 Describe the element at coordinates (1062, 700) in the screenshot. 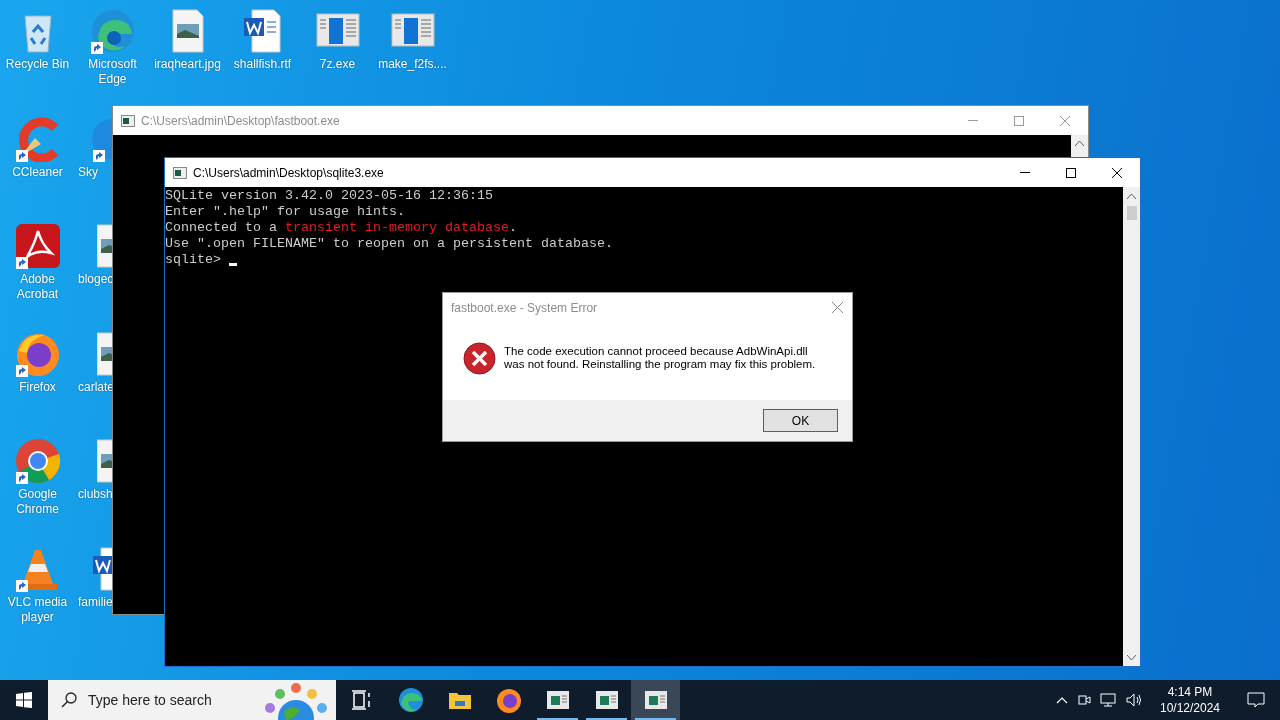

I see `chevron-up-icon` at that location.